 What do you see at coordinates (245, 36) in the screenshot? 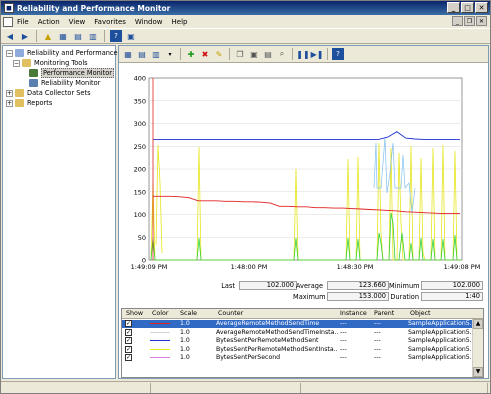
I see `main-toolbar: ◀ ▶ ▲ ▦ ▤ ▥ ? ▣` at bounding box center [245, 36].